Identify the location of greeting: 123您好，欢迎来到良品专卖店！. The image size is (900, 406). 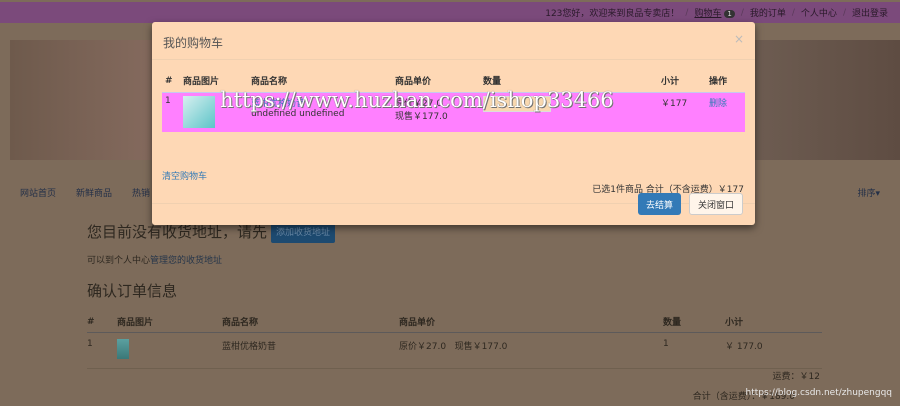
(612, 14).